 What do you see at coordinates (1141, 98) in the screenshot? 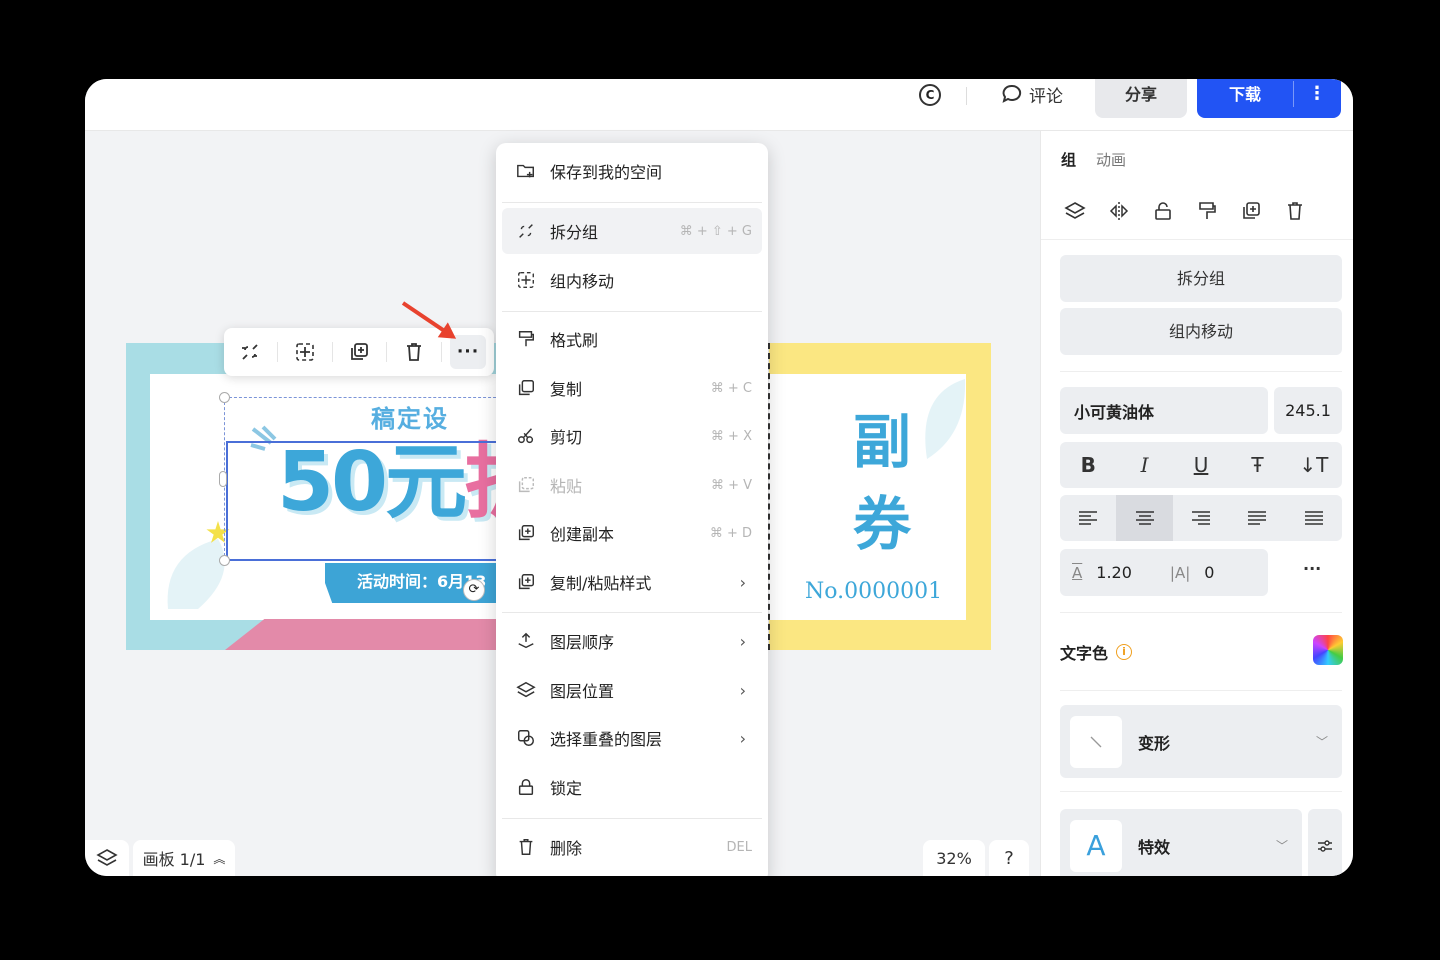
I see `share-button: 分享` at bounding box center [1141, 98].